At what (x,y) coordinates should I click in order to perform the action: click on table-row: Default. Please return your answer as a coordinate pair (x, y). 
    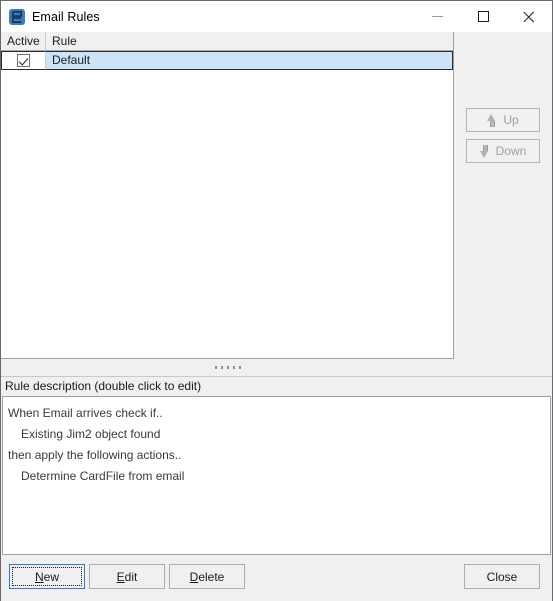
    Looking at the image, I should click on (227, 60).